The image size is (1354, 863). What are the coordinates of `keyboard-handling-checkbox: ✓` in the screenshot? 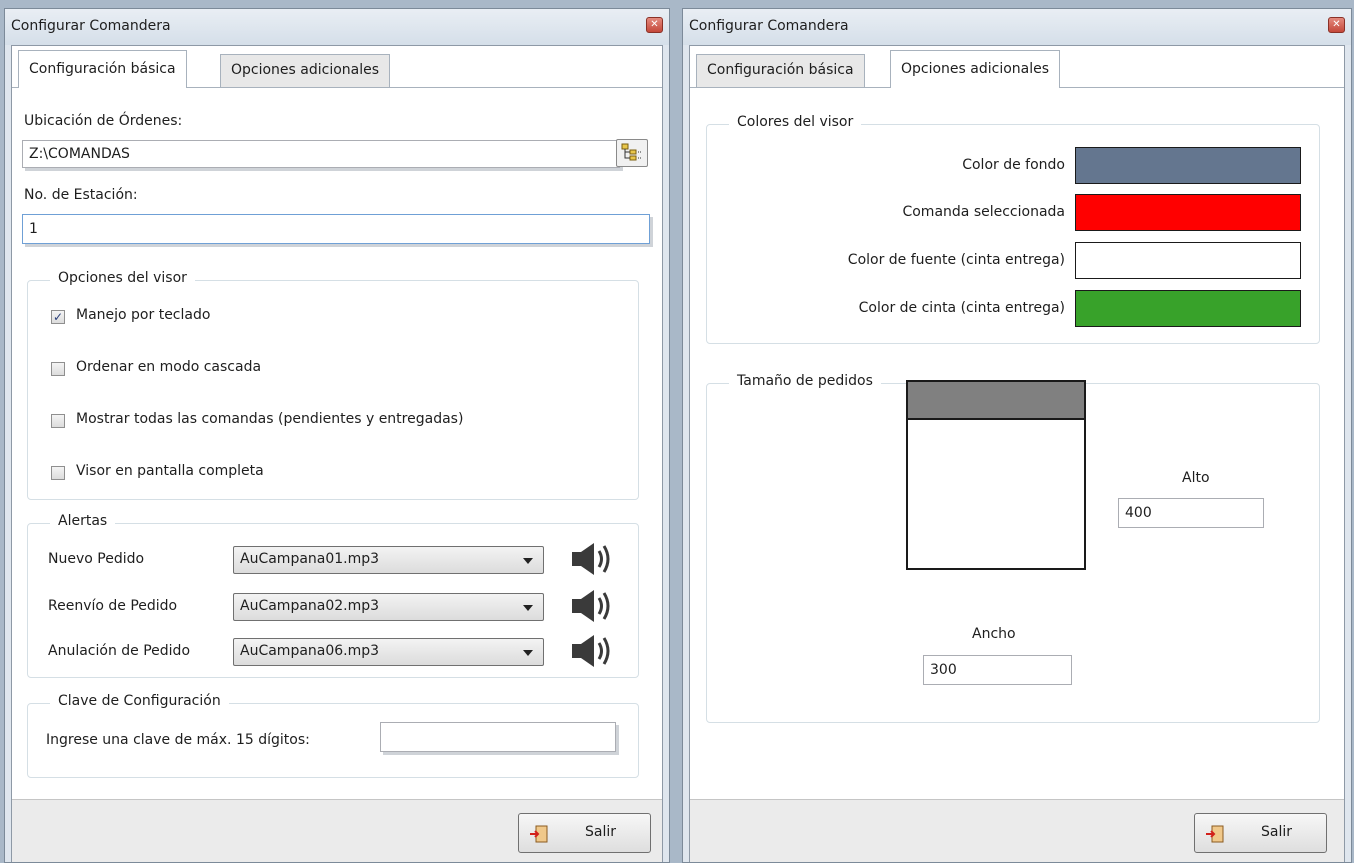 It's located at (58, 317).